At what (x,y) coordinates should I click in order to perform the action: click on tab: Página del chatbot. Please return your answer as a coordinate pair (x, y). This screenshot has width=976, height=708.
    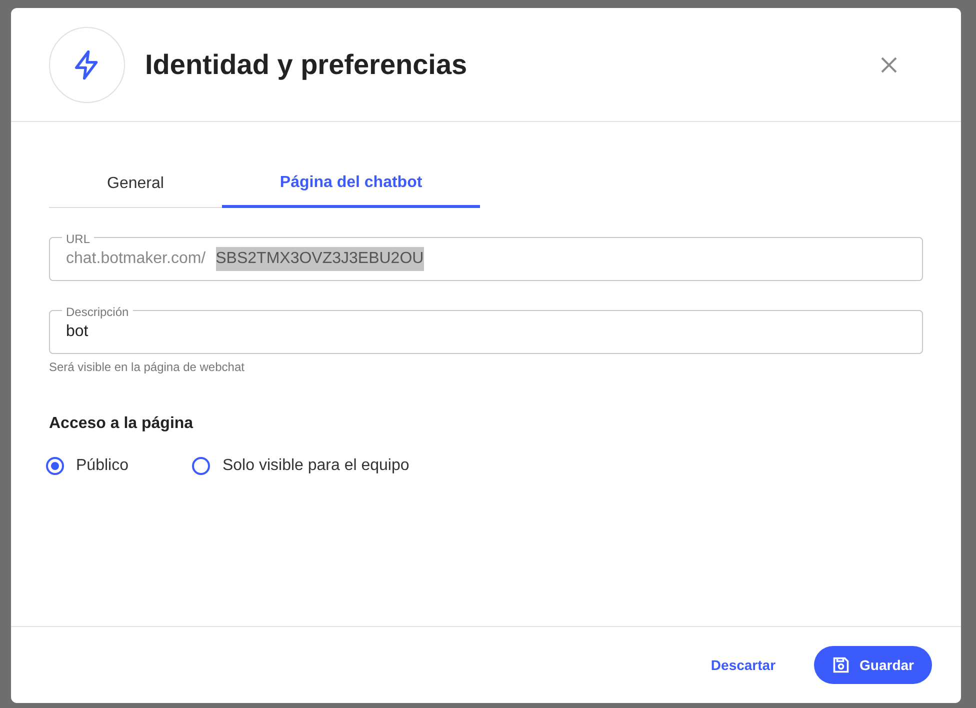
    Looking at the image, I should click on (351, 184).